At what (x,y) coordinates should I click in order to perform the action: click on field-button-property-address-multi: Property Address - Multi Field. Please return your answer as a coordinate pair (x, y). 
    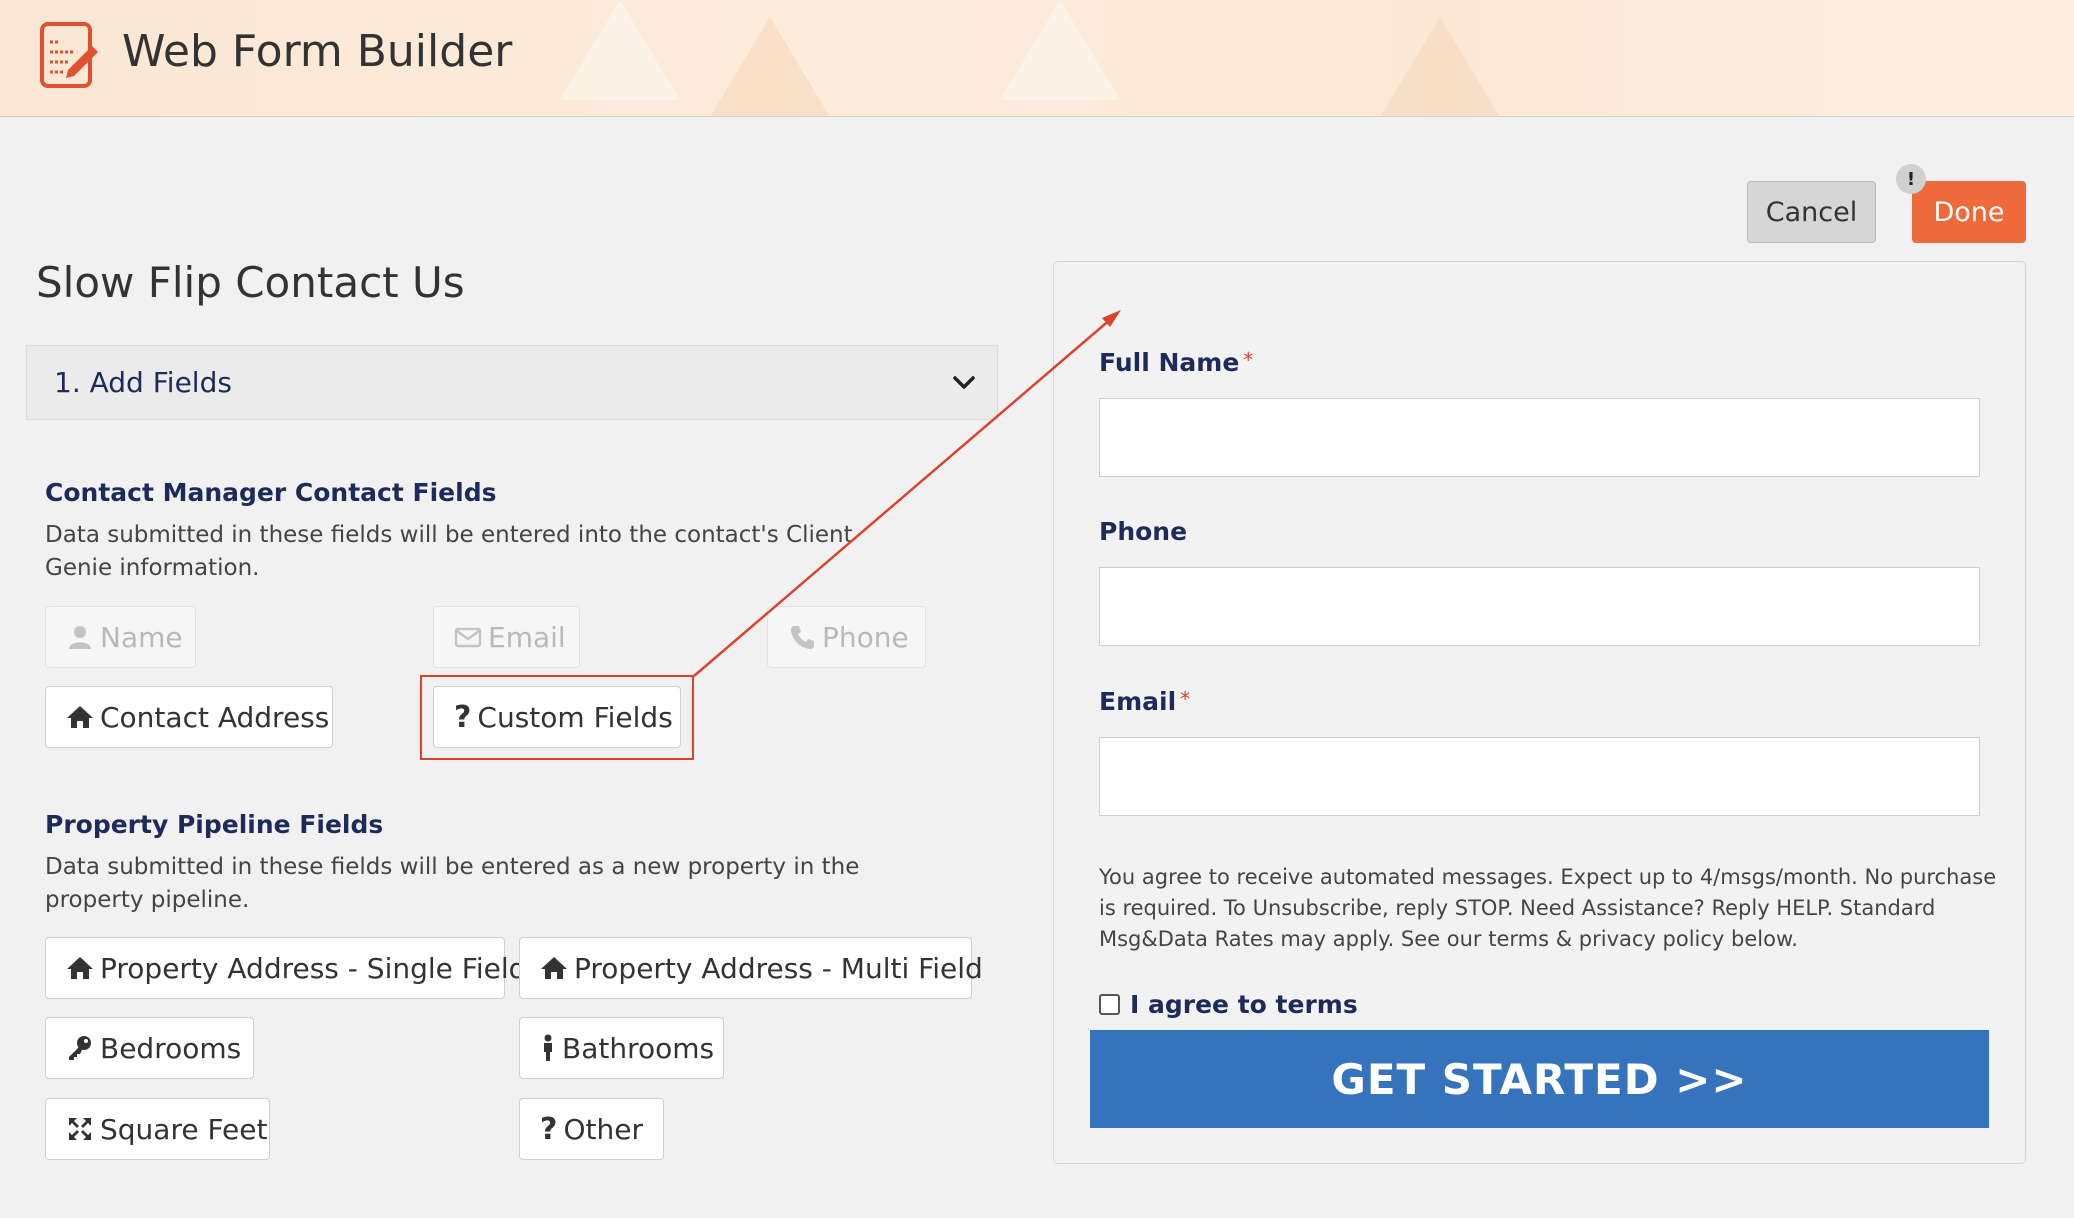
    Looking at the image, I should click on (751, 968).